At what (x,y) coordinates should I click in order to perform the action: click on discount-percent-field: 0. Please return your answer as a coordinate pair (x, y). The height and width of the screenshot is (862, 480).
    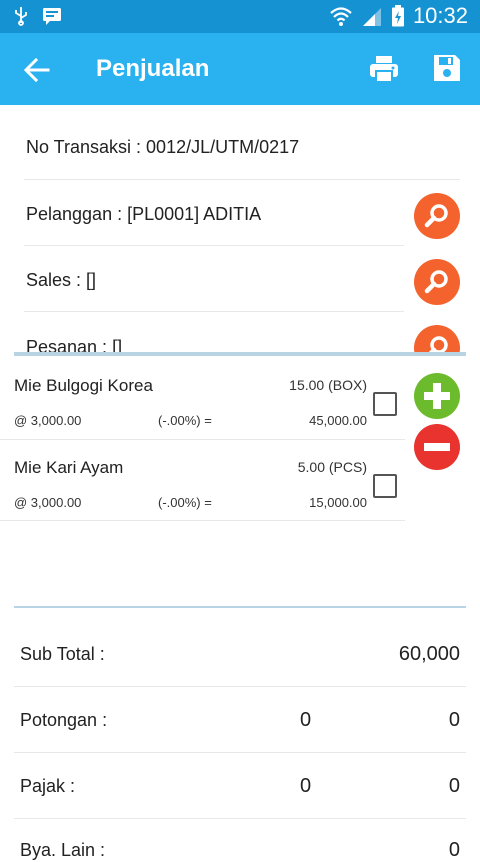
    Looking at the image, I should click on (305, 720).